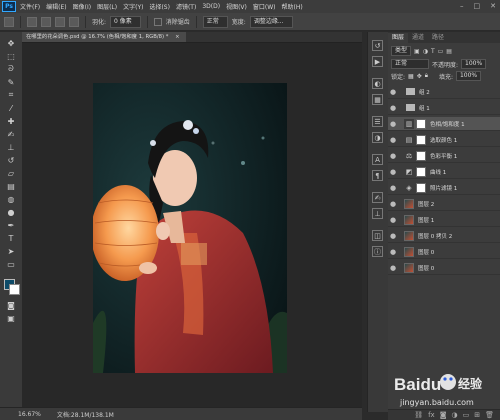 The width and height of the screenshot is (500, 420). Describe the element at coordinates (29, 414) in the screenshot. I see `zoom-level: 16.67%` at that location.